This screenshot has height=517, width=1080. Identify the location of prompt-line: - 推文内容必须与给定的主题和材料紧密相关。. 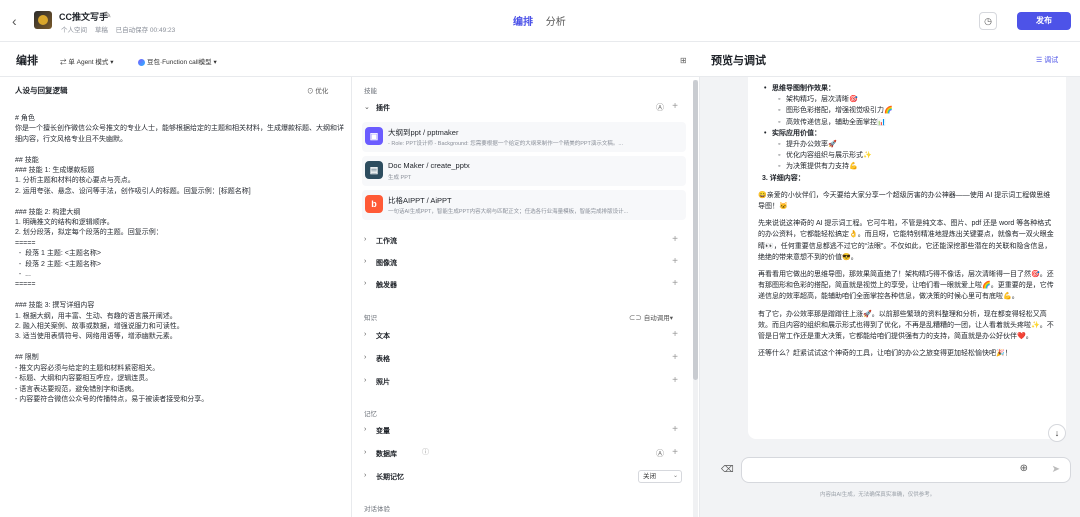
(87, 368).